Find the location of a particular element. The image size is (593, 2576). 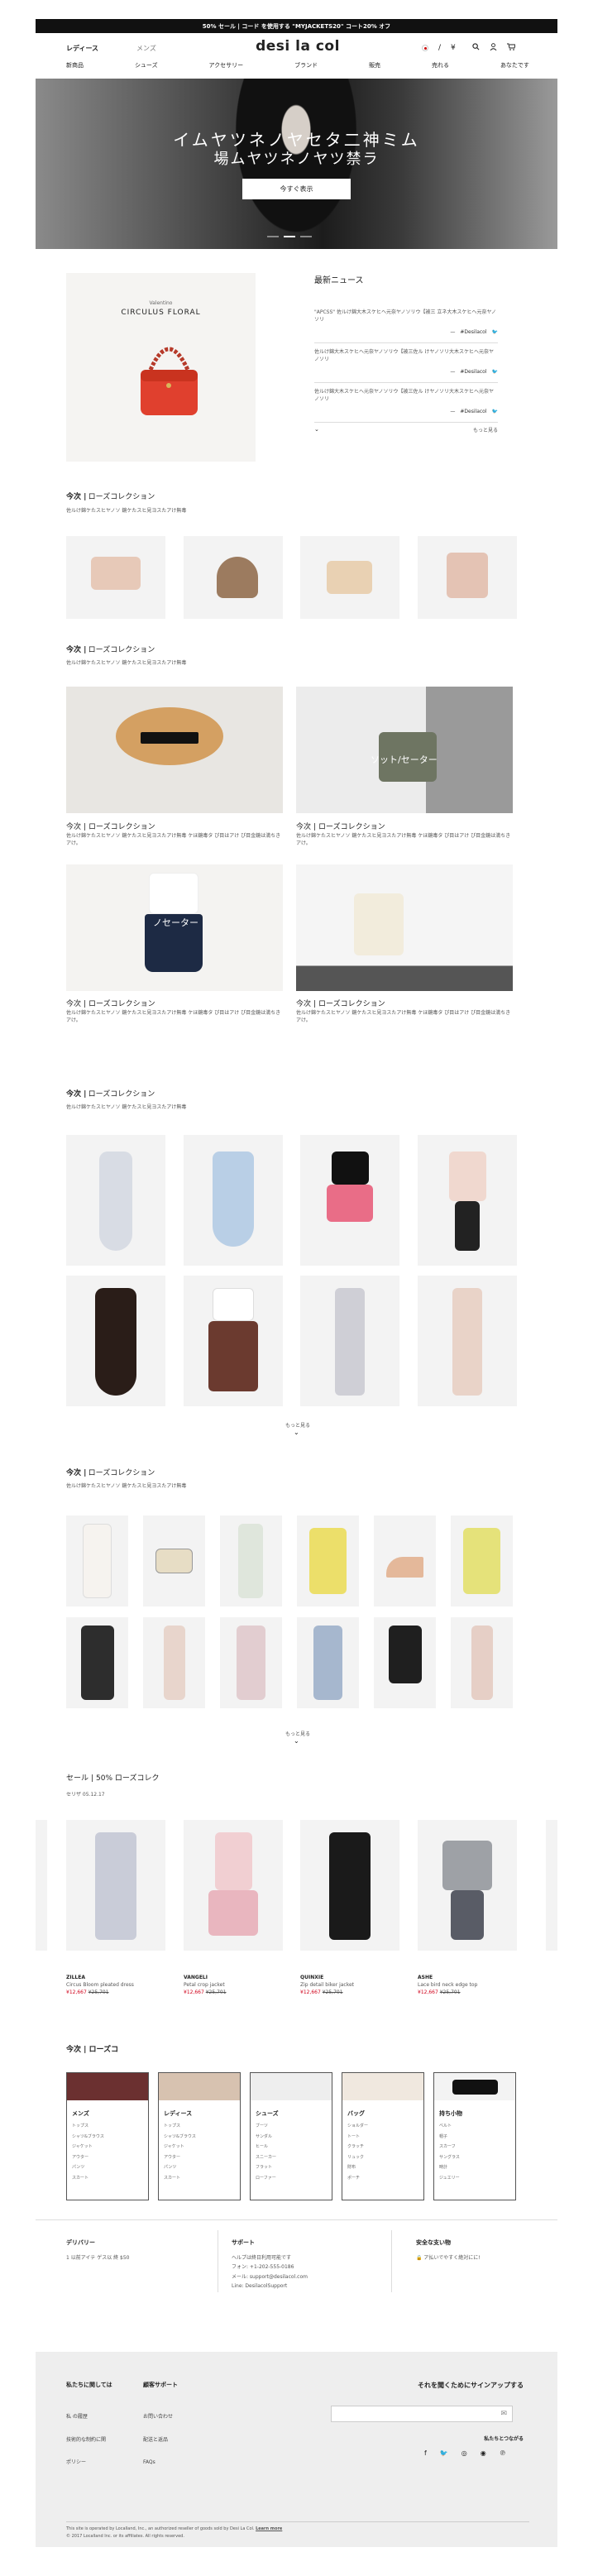

category-brands: ブランド is located at coordinates (306, 65).